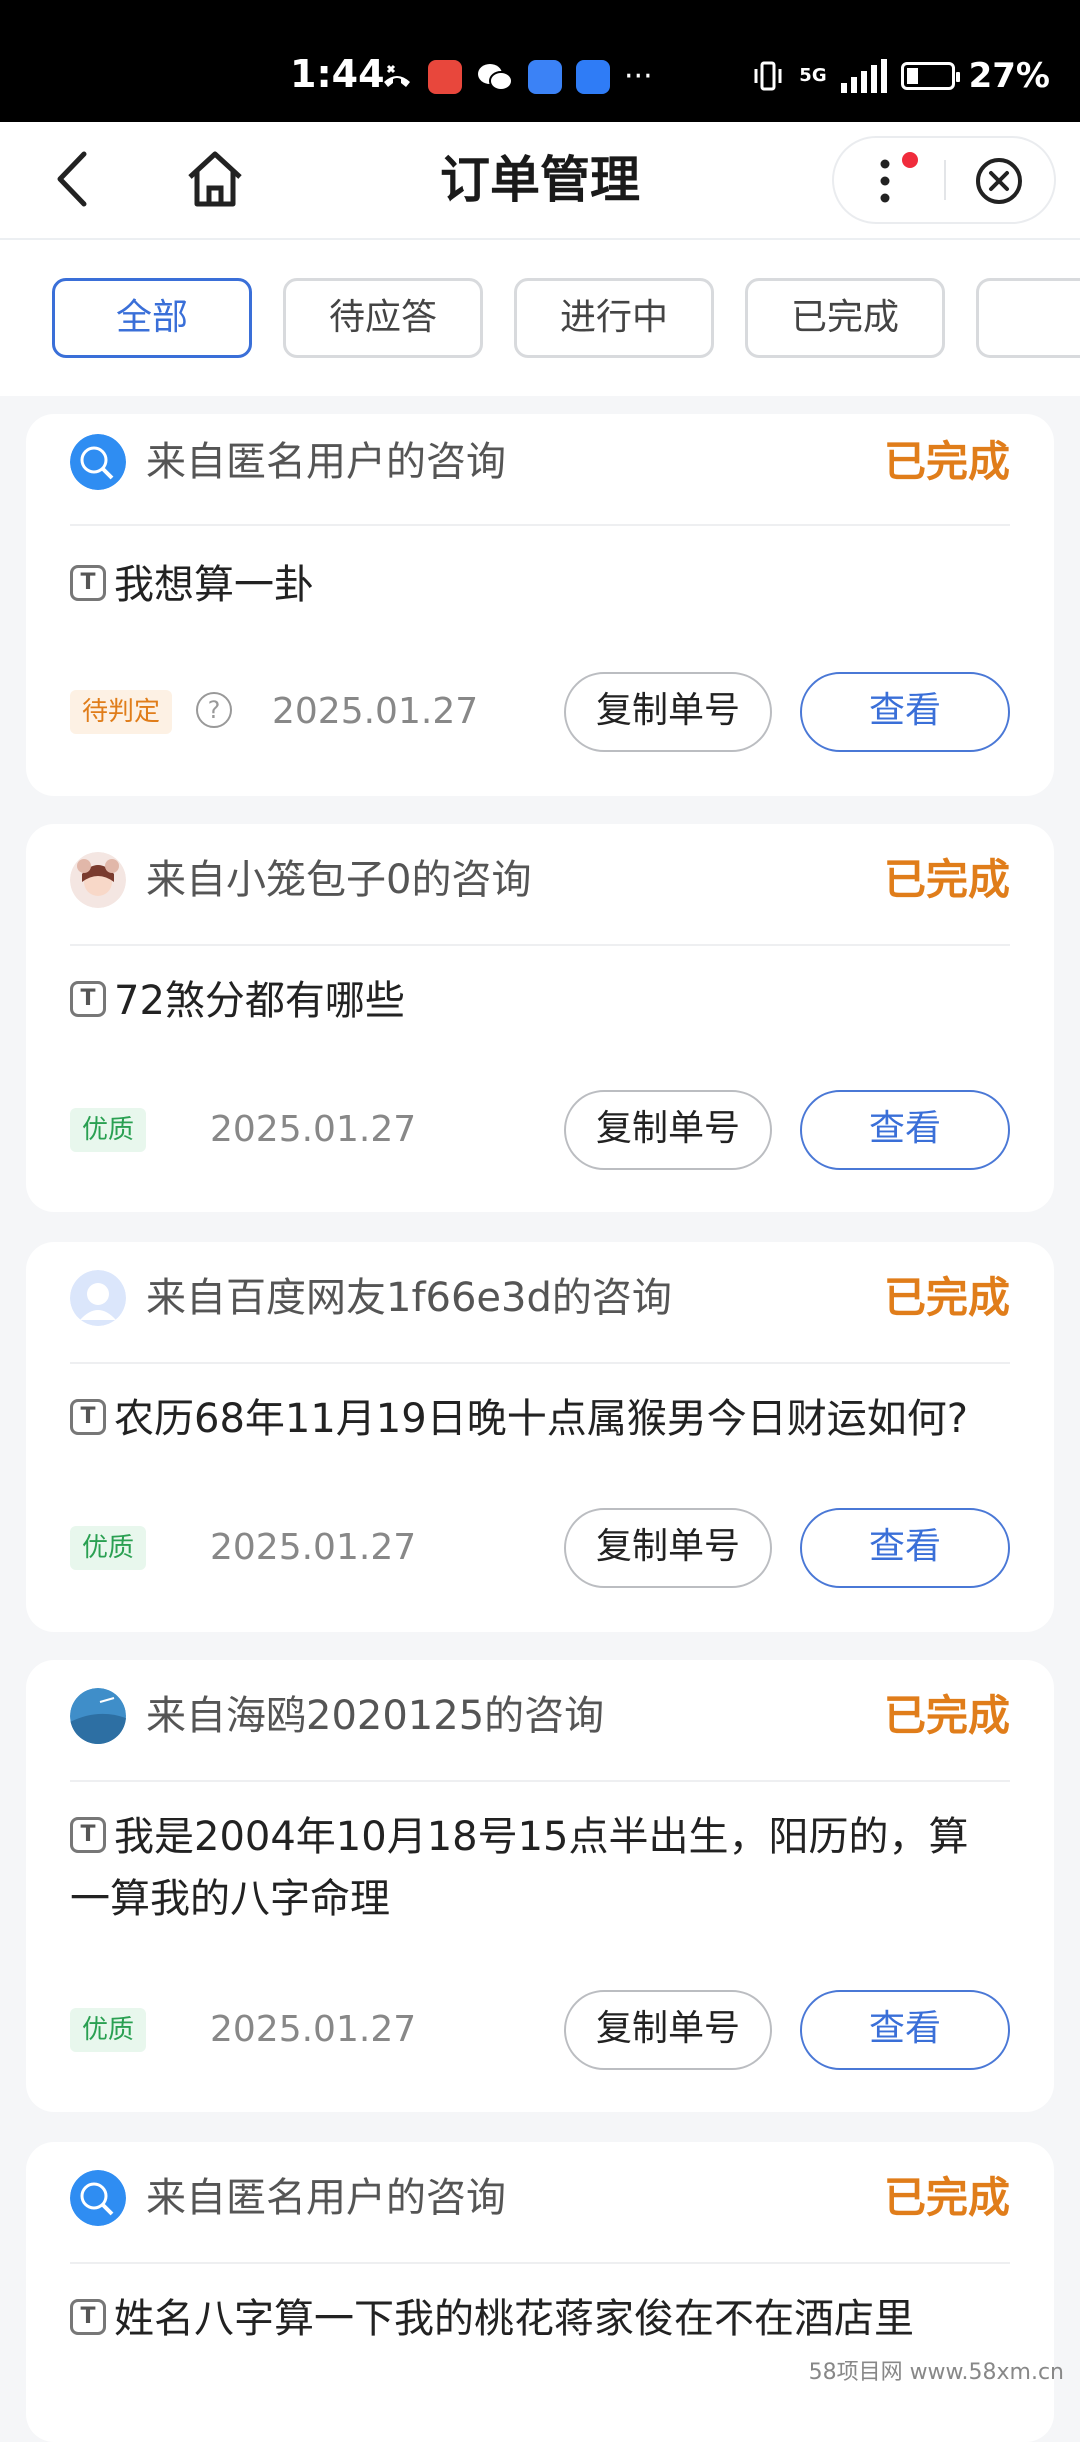 This screenshot has width=1080, height=2442. I want to click on notification-dot, so click(910, 160).